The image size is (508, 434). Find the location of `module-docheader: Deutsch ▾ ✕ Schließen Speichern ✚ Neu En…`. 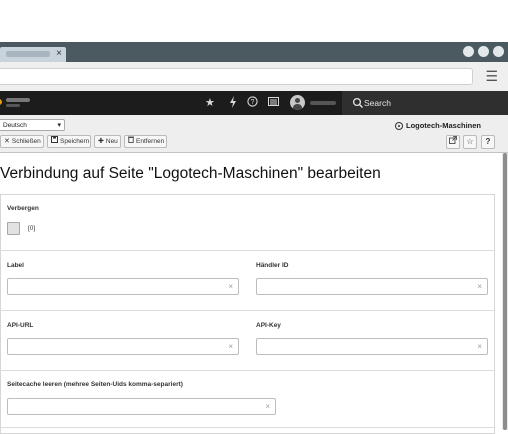

module-docheader: Deutsch ▾ ✕ Schließen Speichern ✚ Neu En… is located at coordinates (254, 134).